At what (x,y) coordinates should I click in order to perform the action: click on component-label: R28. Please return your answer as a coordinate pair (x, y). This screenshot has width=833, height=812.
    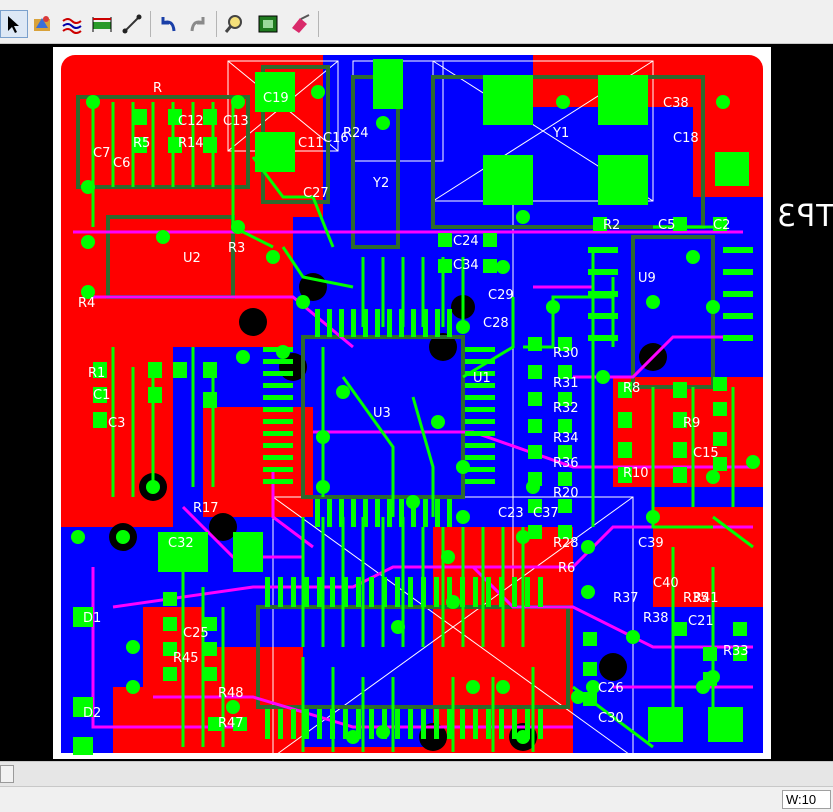
    Looking at the image, I should click on (566, 543).